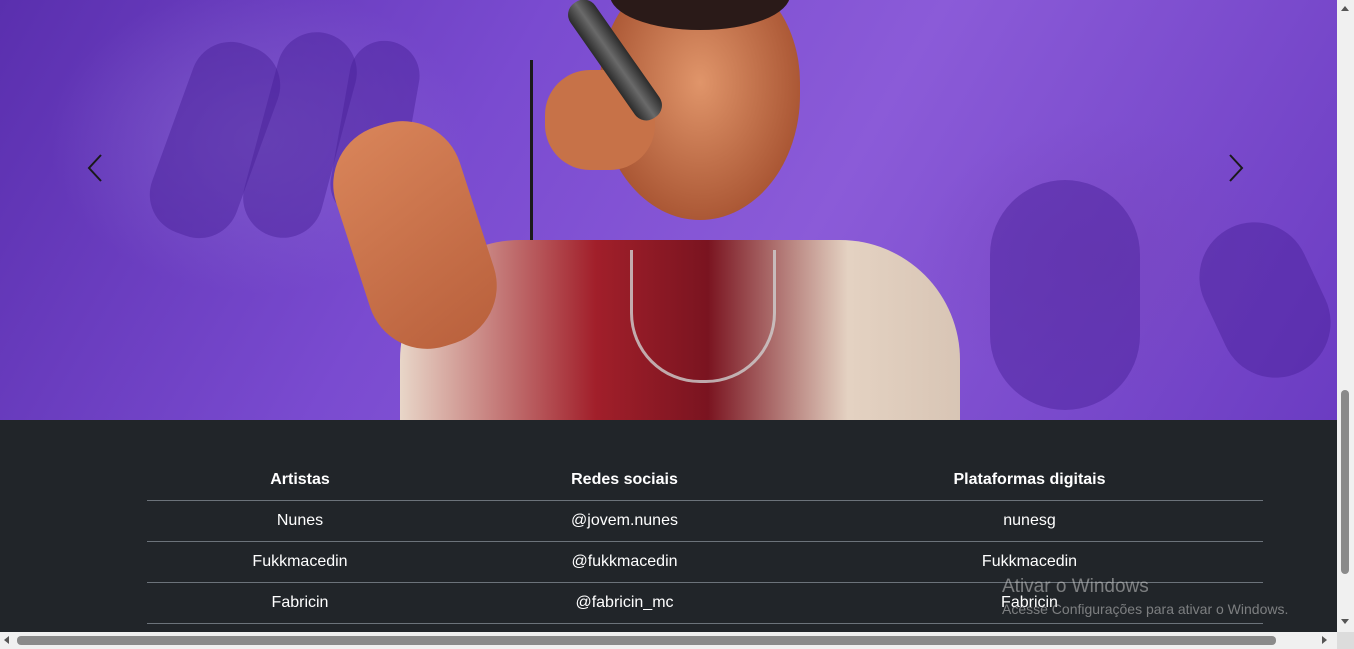  What do you see at coordinates (1029, 603) in the screenshot?
I see `artist-platform: Fabricin` at bounding box center [1029, 603].